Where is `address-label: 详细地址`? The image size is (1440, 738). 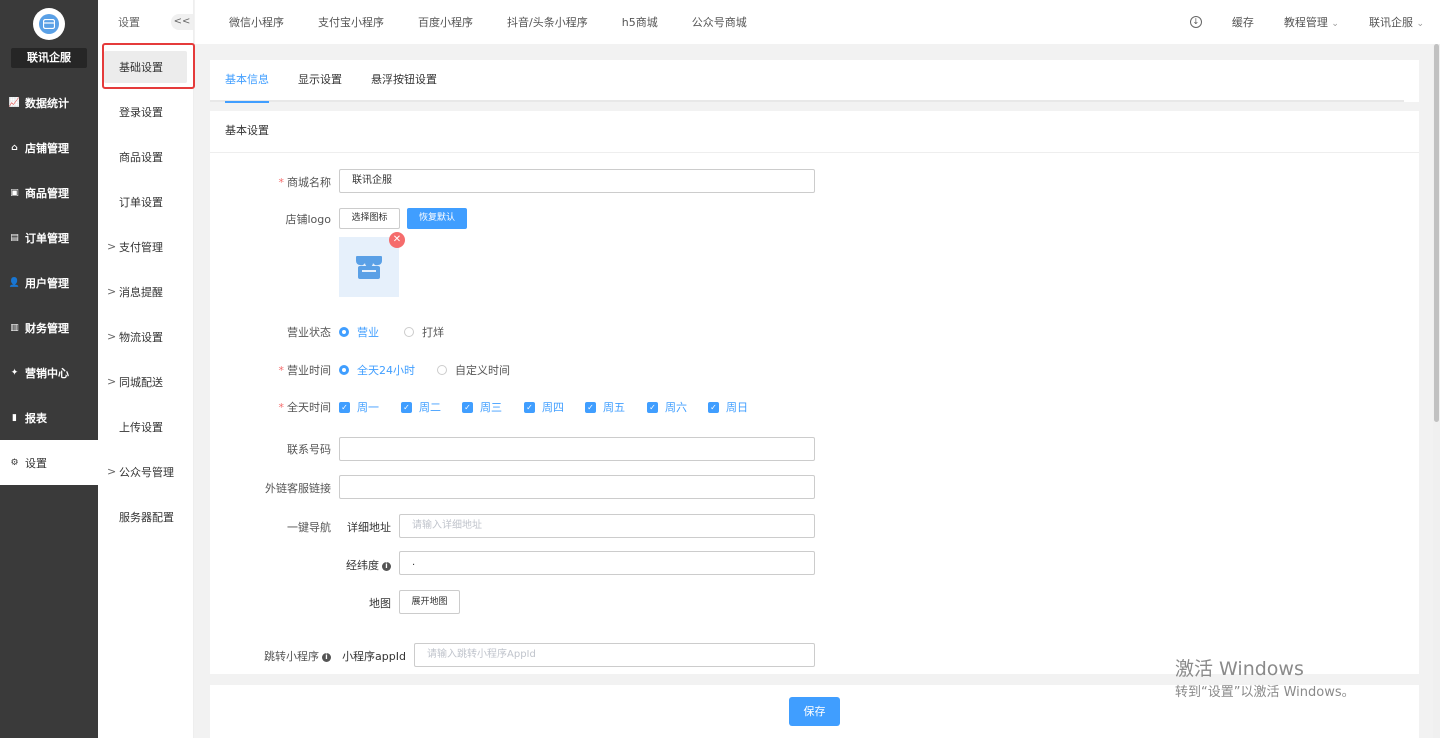 address-label: 详细地址 is located at coordinates (369, 527).